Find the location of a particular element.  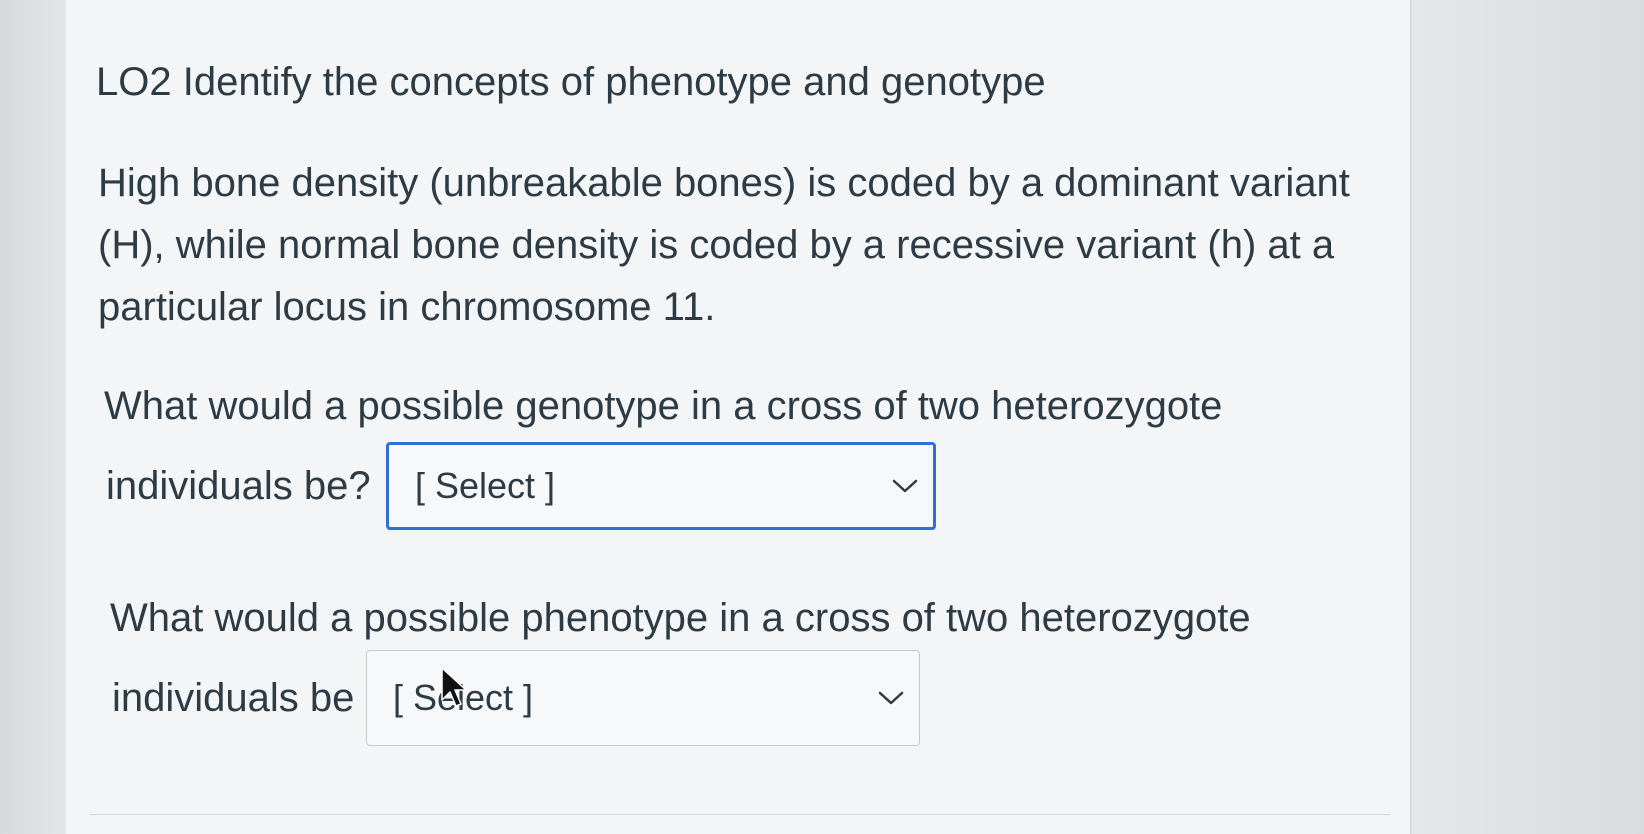

phenotype-select-value: [ Select ] is located at coordinates (463, 697).